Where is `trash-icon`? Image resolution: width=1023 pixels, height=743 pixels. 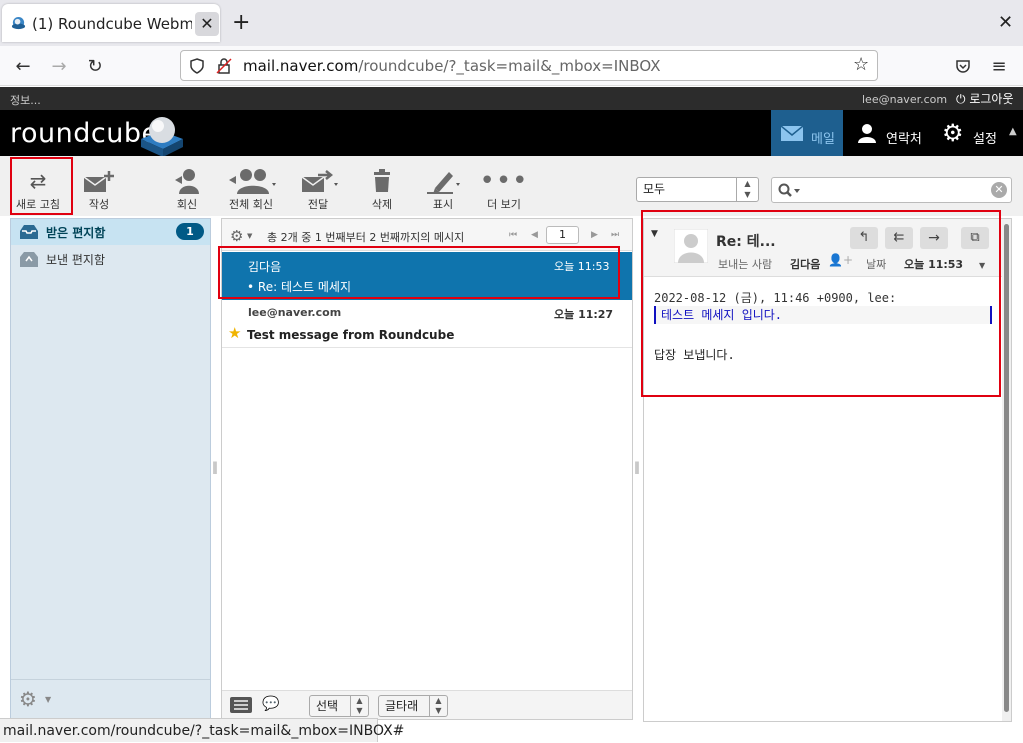
trash-icon is located at coordinates (382, 181).